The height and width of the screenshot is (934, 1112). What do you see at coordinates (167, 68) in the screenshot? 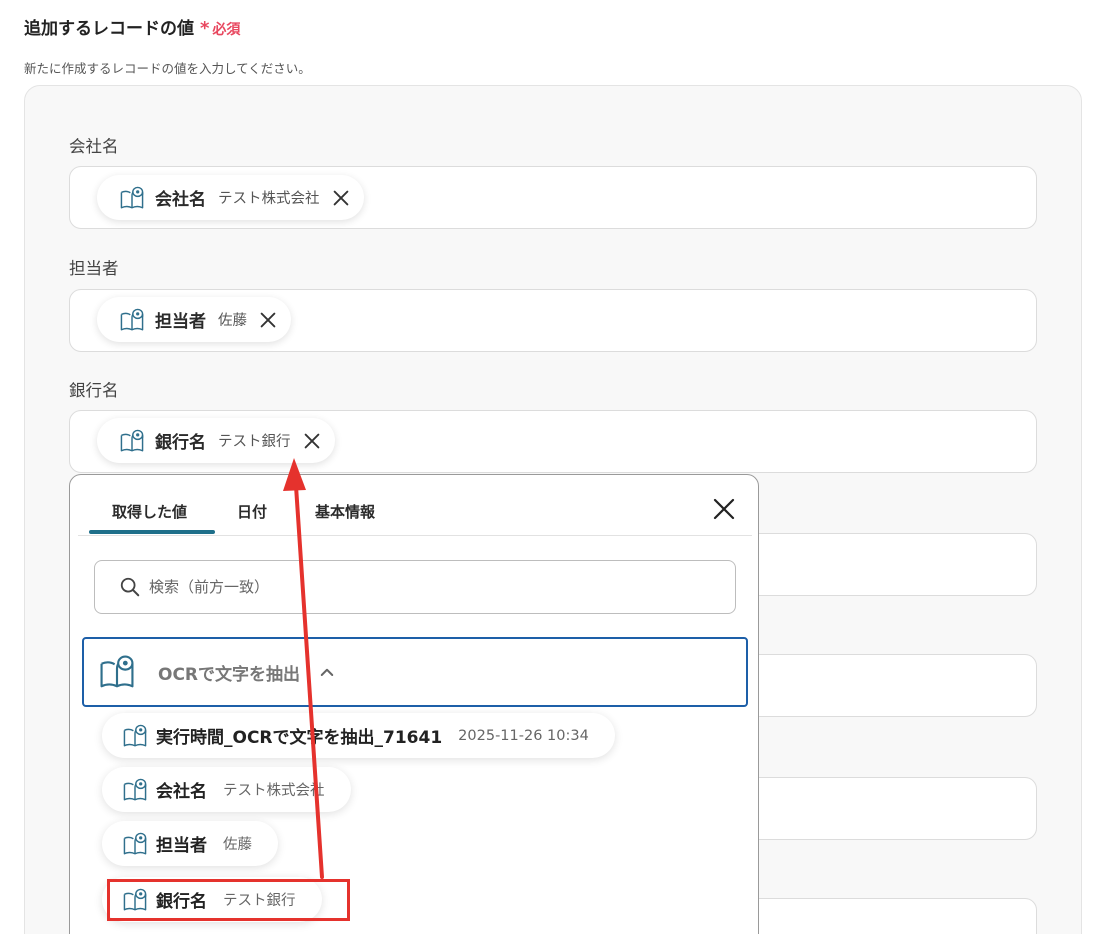
I see `section-description: 新たに作成するレコードの値を入力してください。` at bounding box center [167, 68].